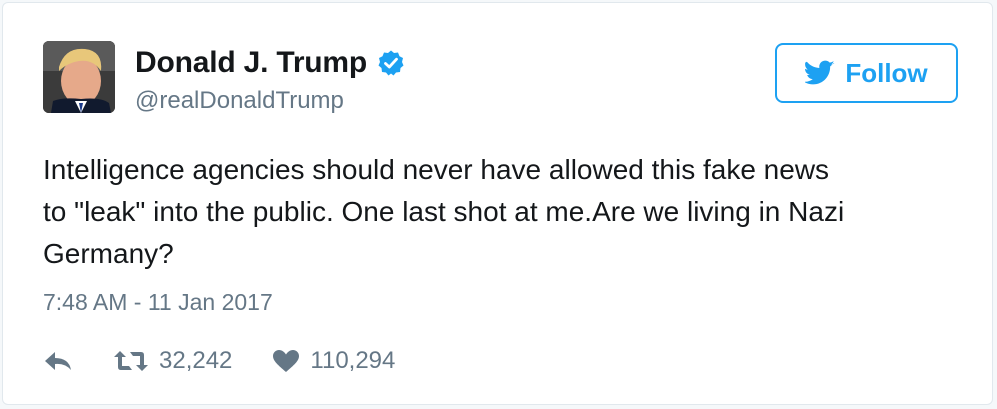 The image size is (997, 409). Describe the element at coordinates (391, 63) in the screenshot. I see `verified-badge-icon` at that location.